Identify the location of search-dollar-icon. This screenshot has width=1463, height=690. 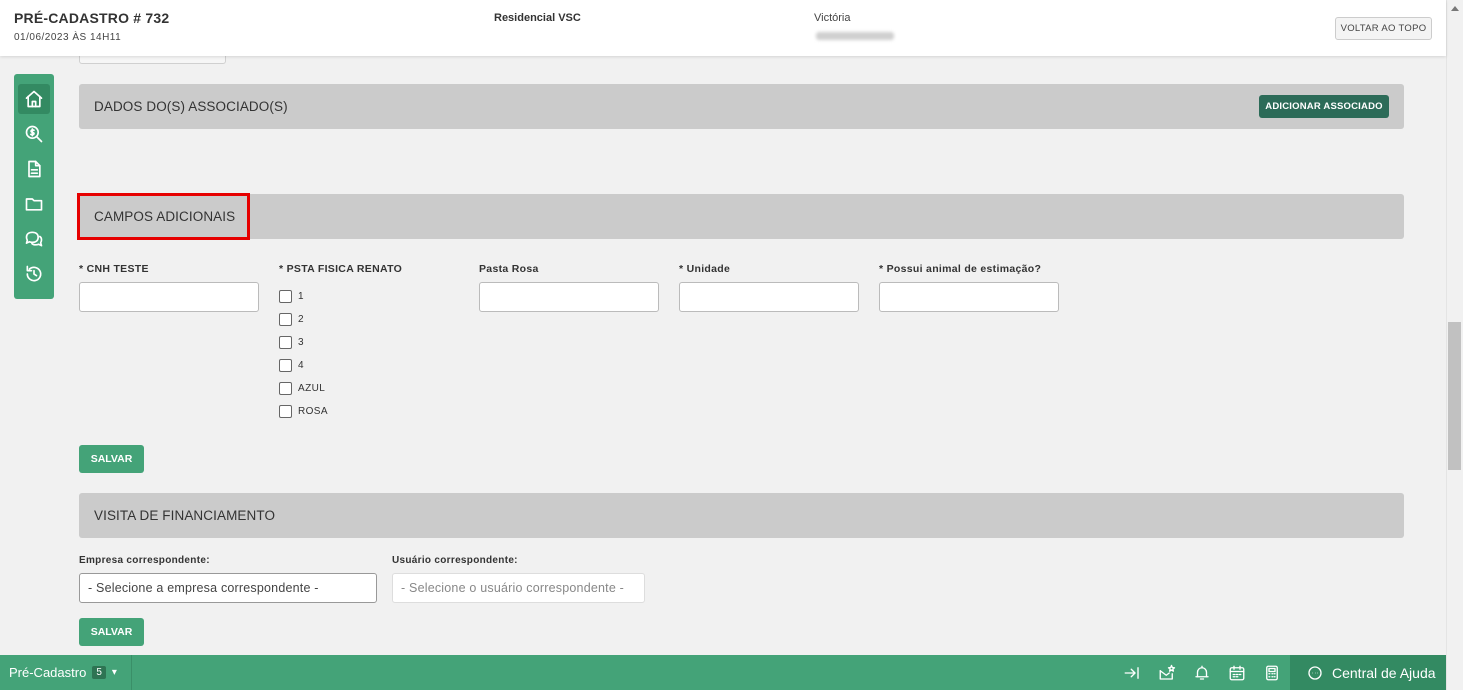
(34, 134).